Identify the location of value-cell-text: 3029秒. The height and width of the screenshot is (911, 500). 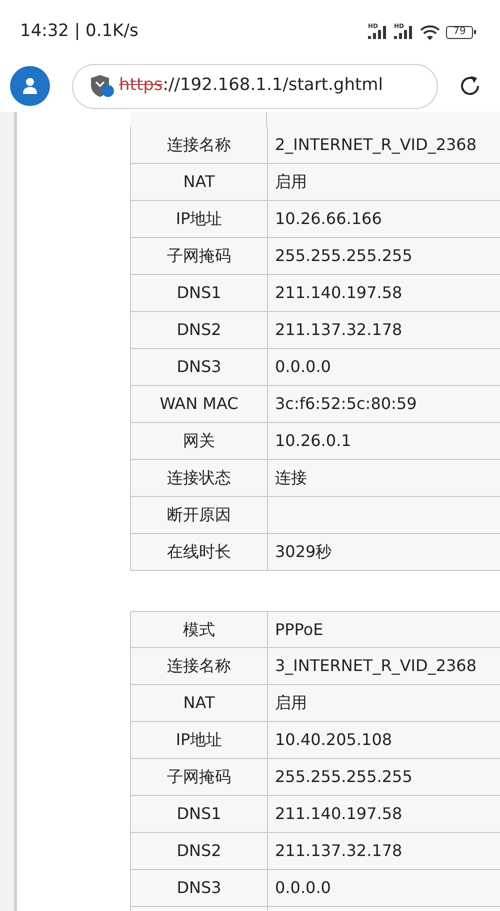
(303, 552).